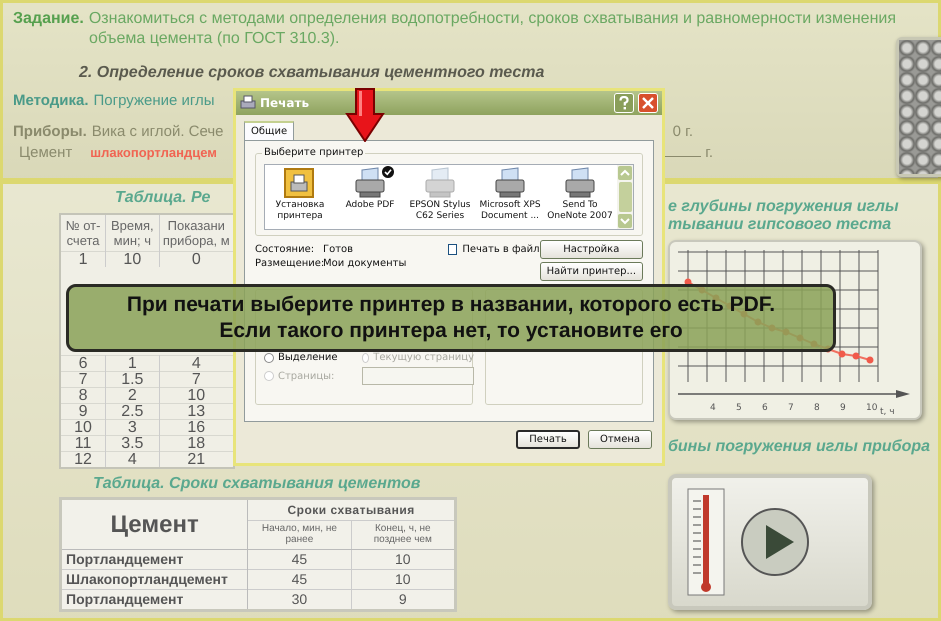  Describe the element at coordinates (154, 524) in the screenshot. I see `column-header: Цемент` at that location.